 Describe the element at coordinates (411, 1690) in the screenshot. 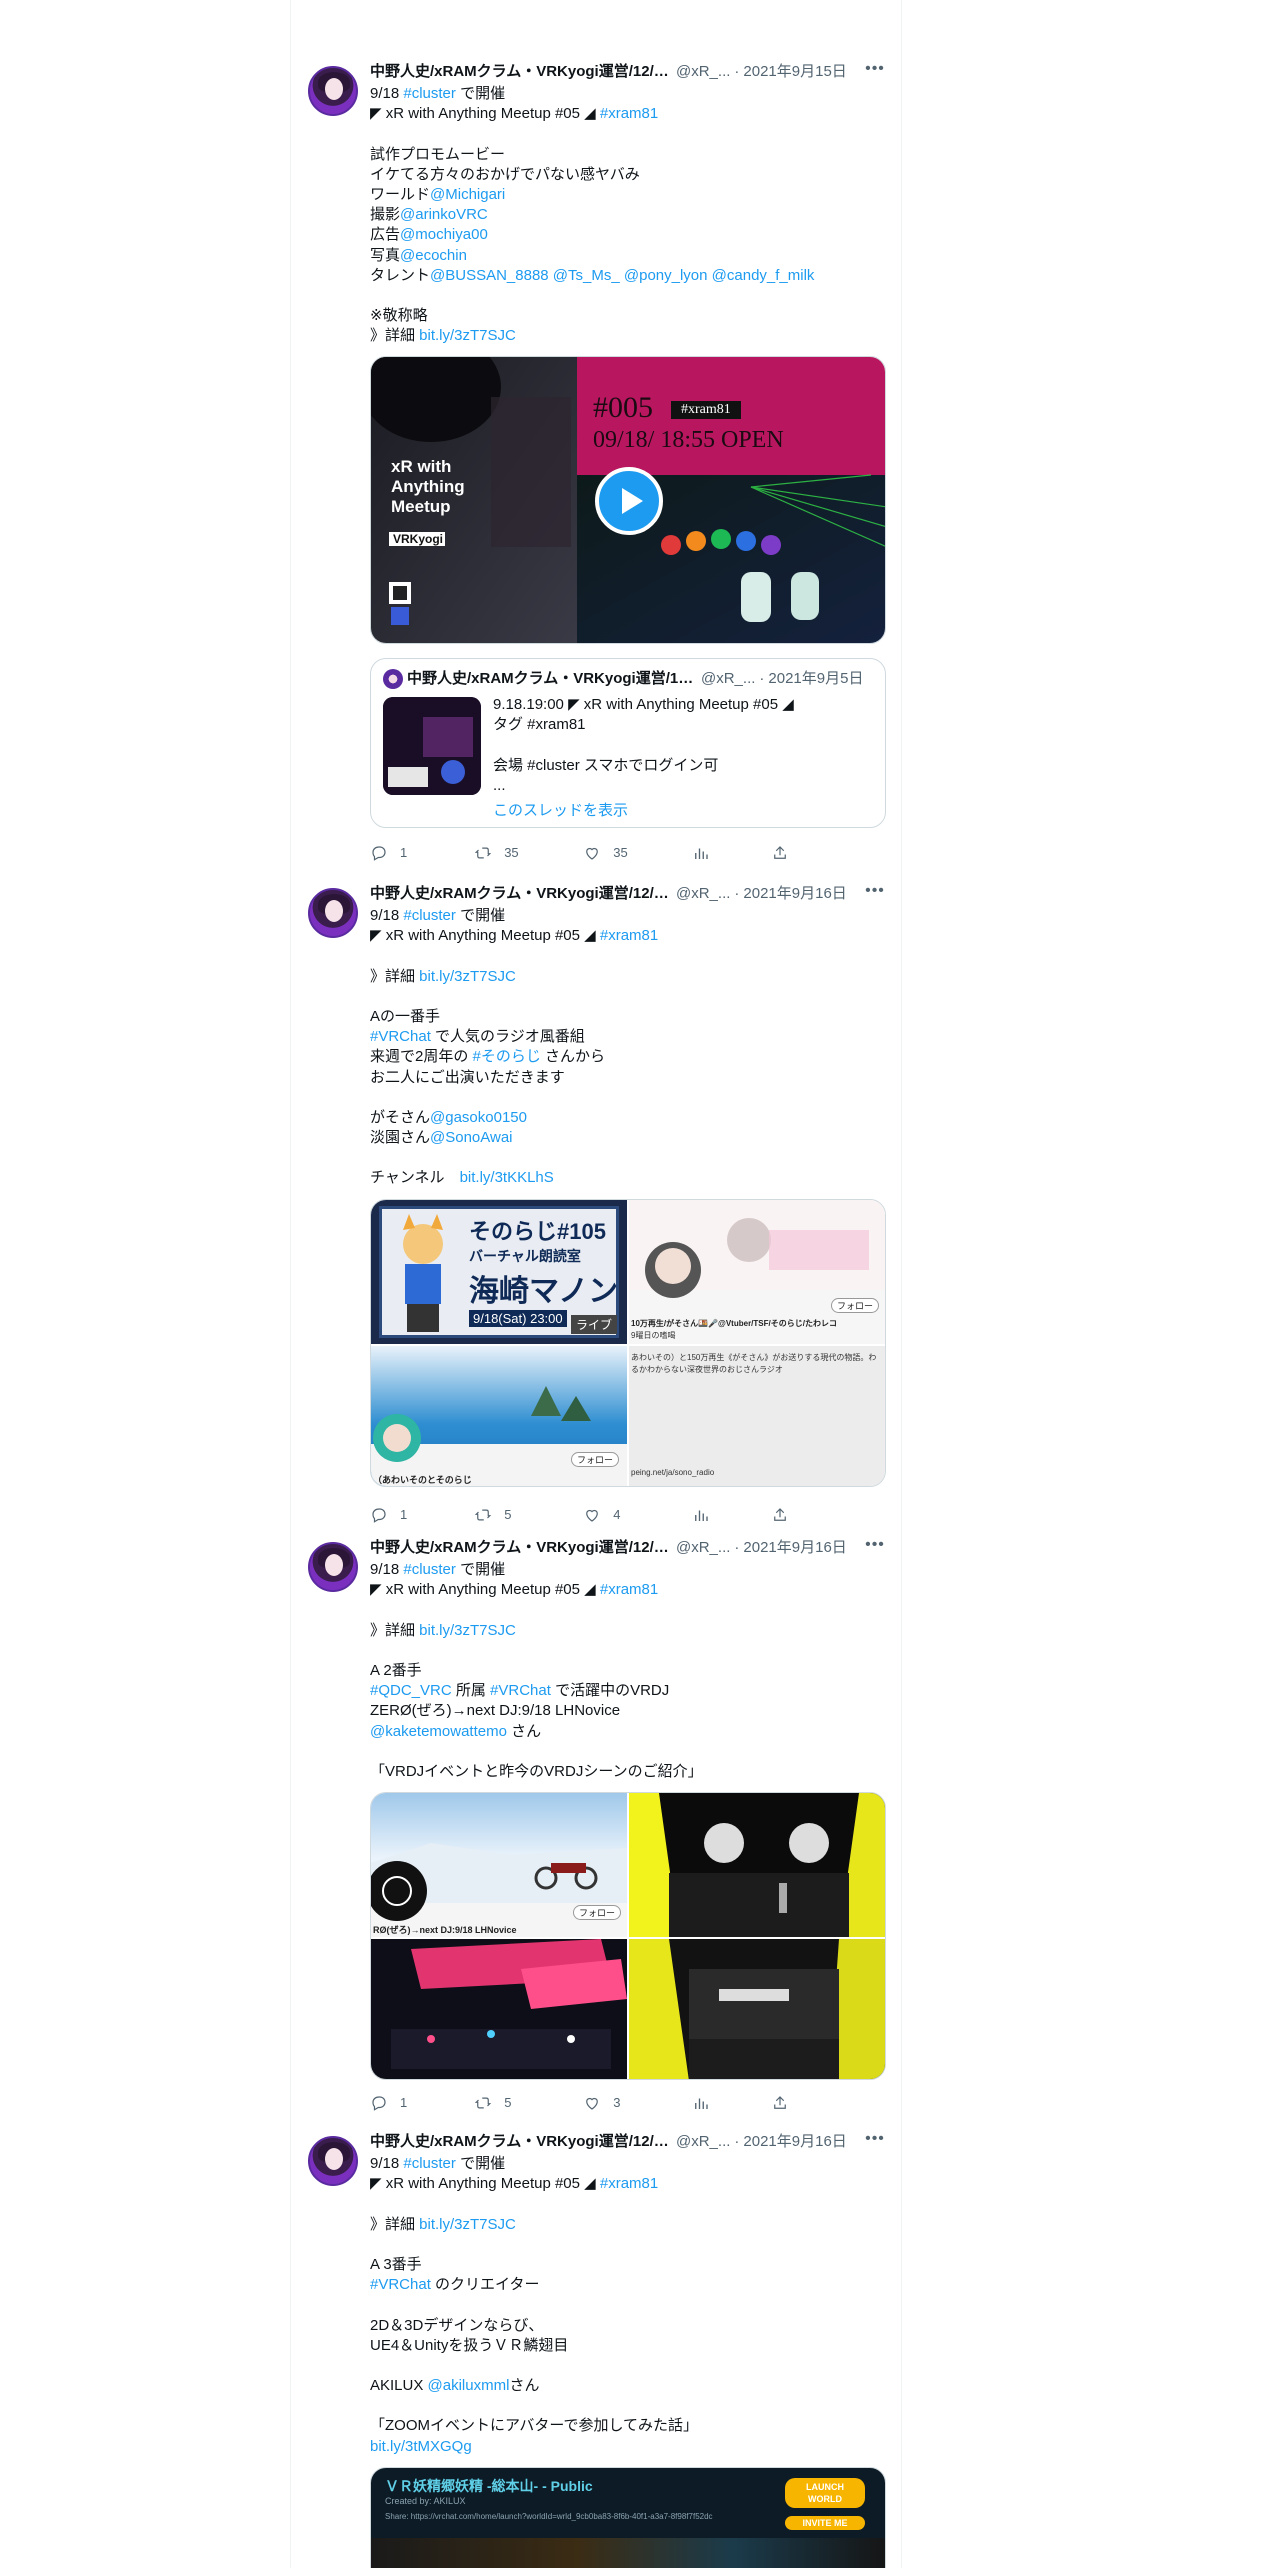

I see `inline-link: #QDC_VRC` at that location.